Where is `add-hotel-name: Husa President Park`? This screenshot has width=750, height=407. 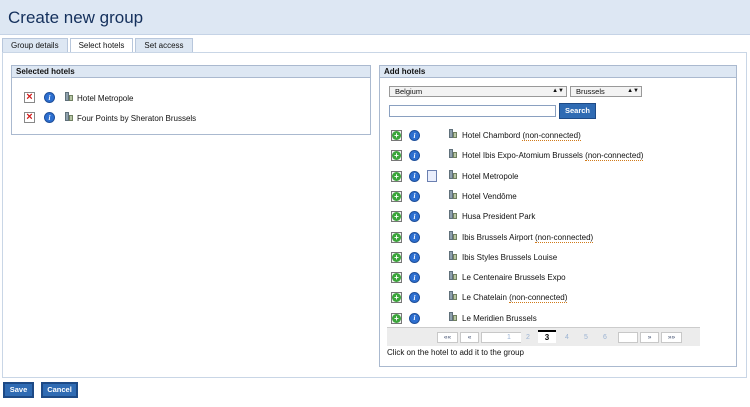
add-hotel-name: Husa President Park is located at coordinates (498, 216).